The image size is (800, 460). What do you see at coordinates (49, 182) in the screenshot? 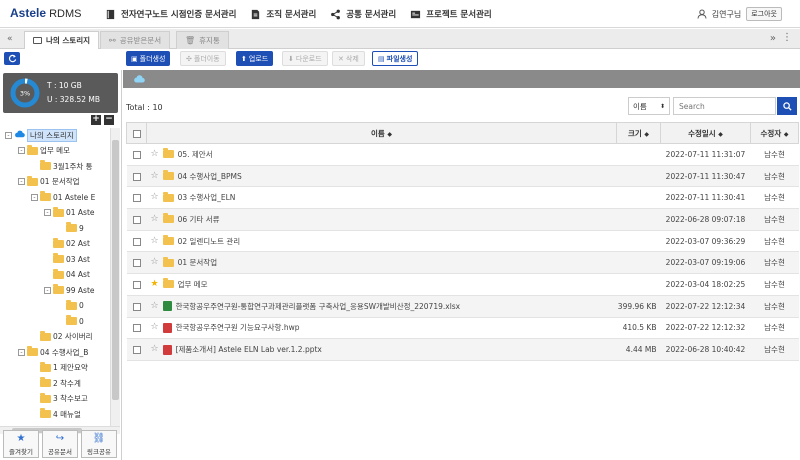
I see `tree-node: - 01 문서작업` at bounding box center [49, 182].